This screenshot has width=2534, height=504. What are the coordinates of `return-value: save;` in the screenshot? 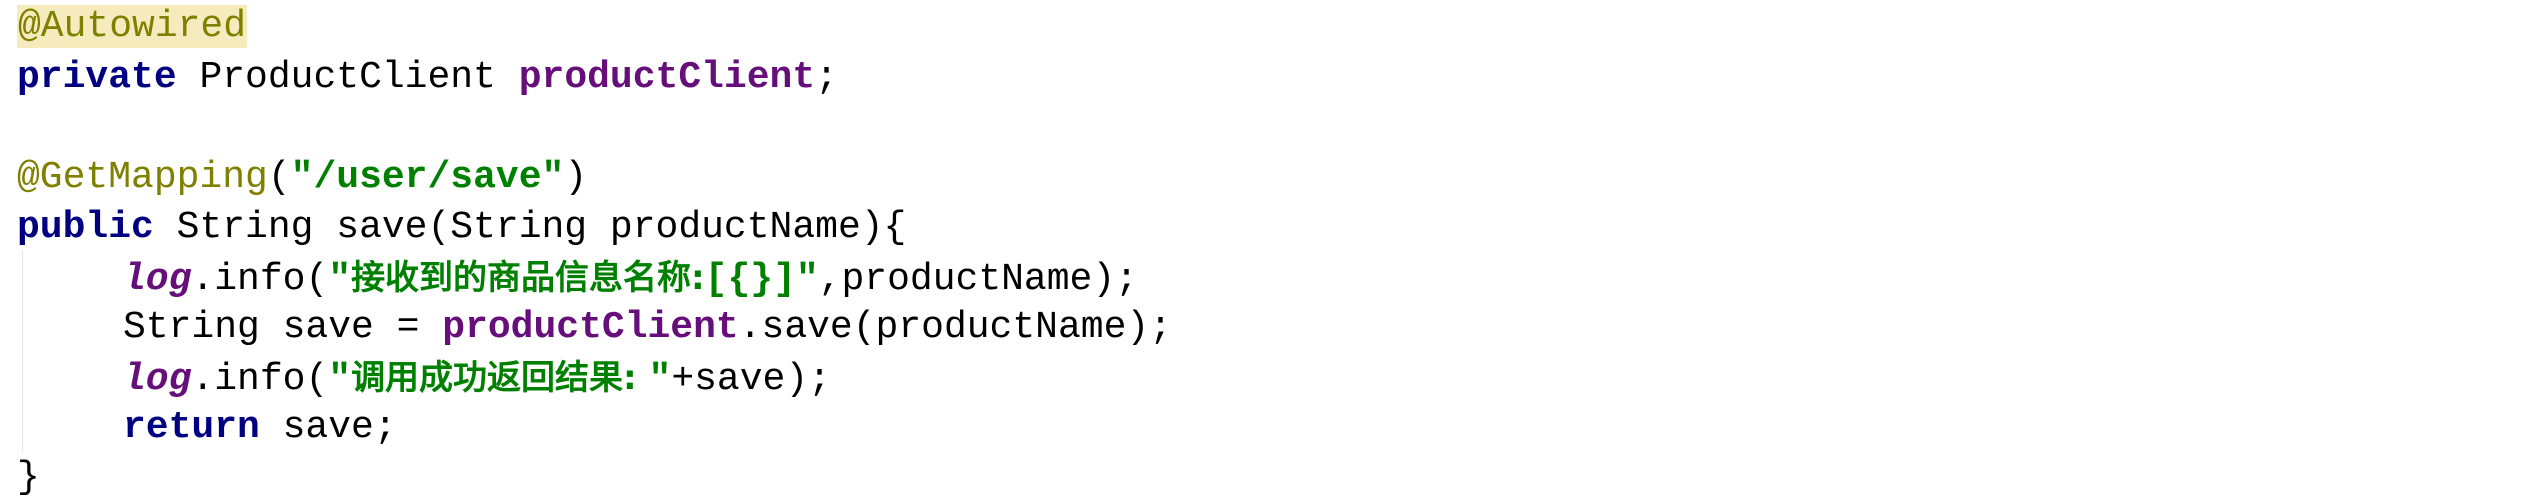 It's located at (328, 427).